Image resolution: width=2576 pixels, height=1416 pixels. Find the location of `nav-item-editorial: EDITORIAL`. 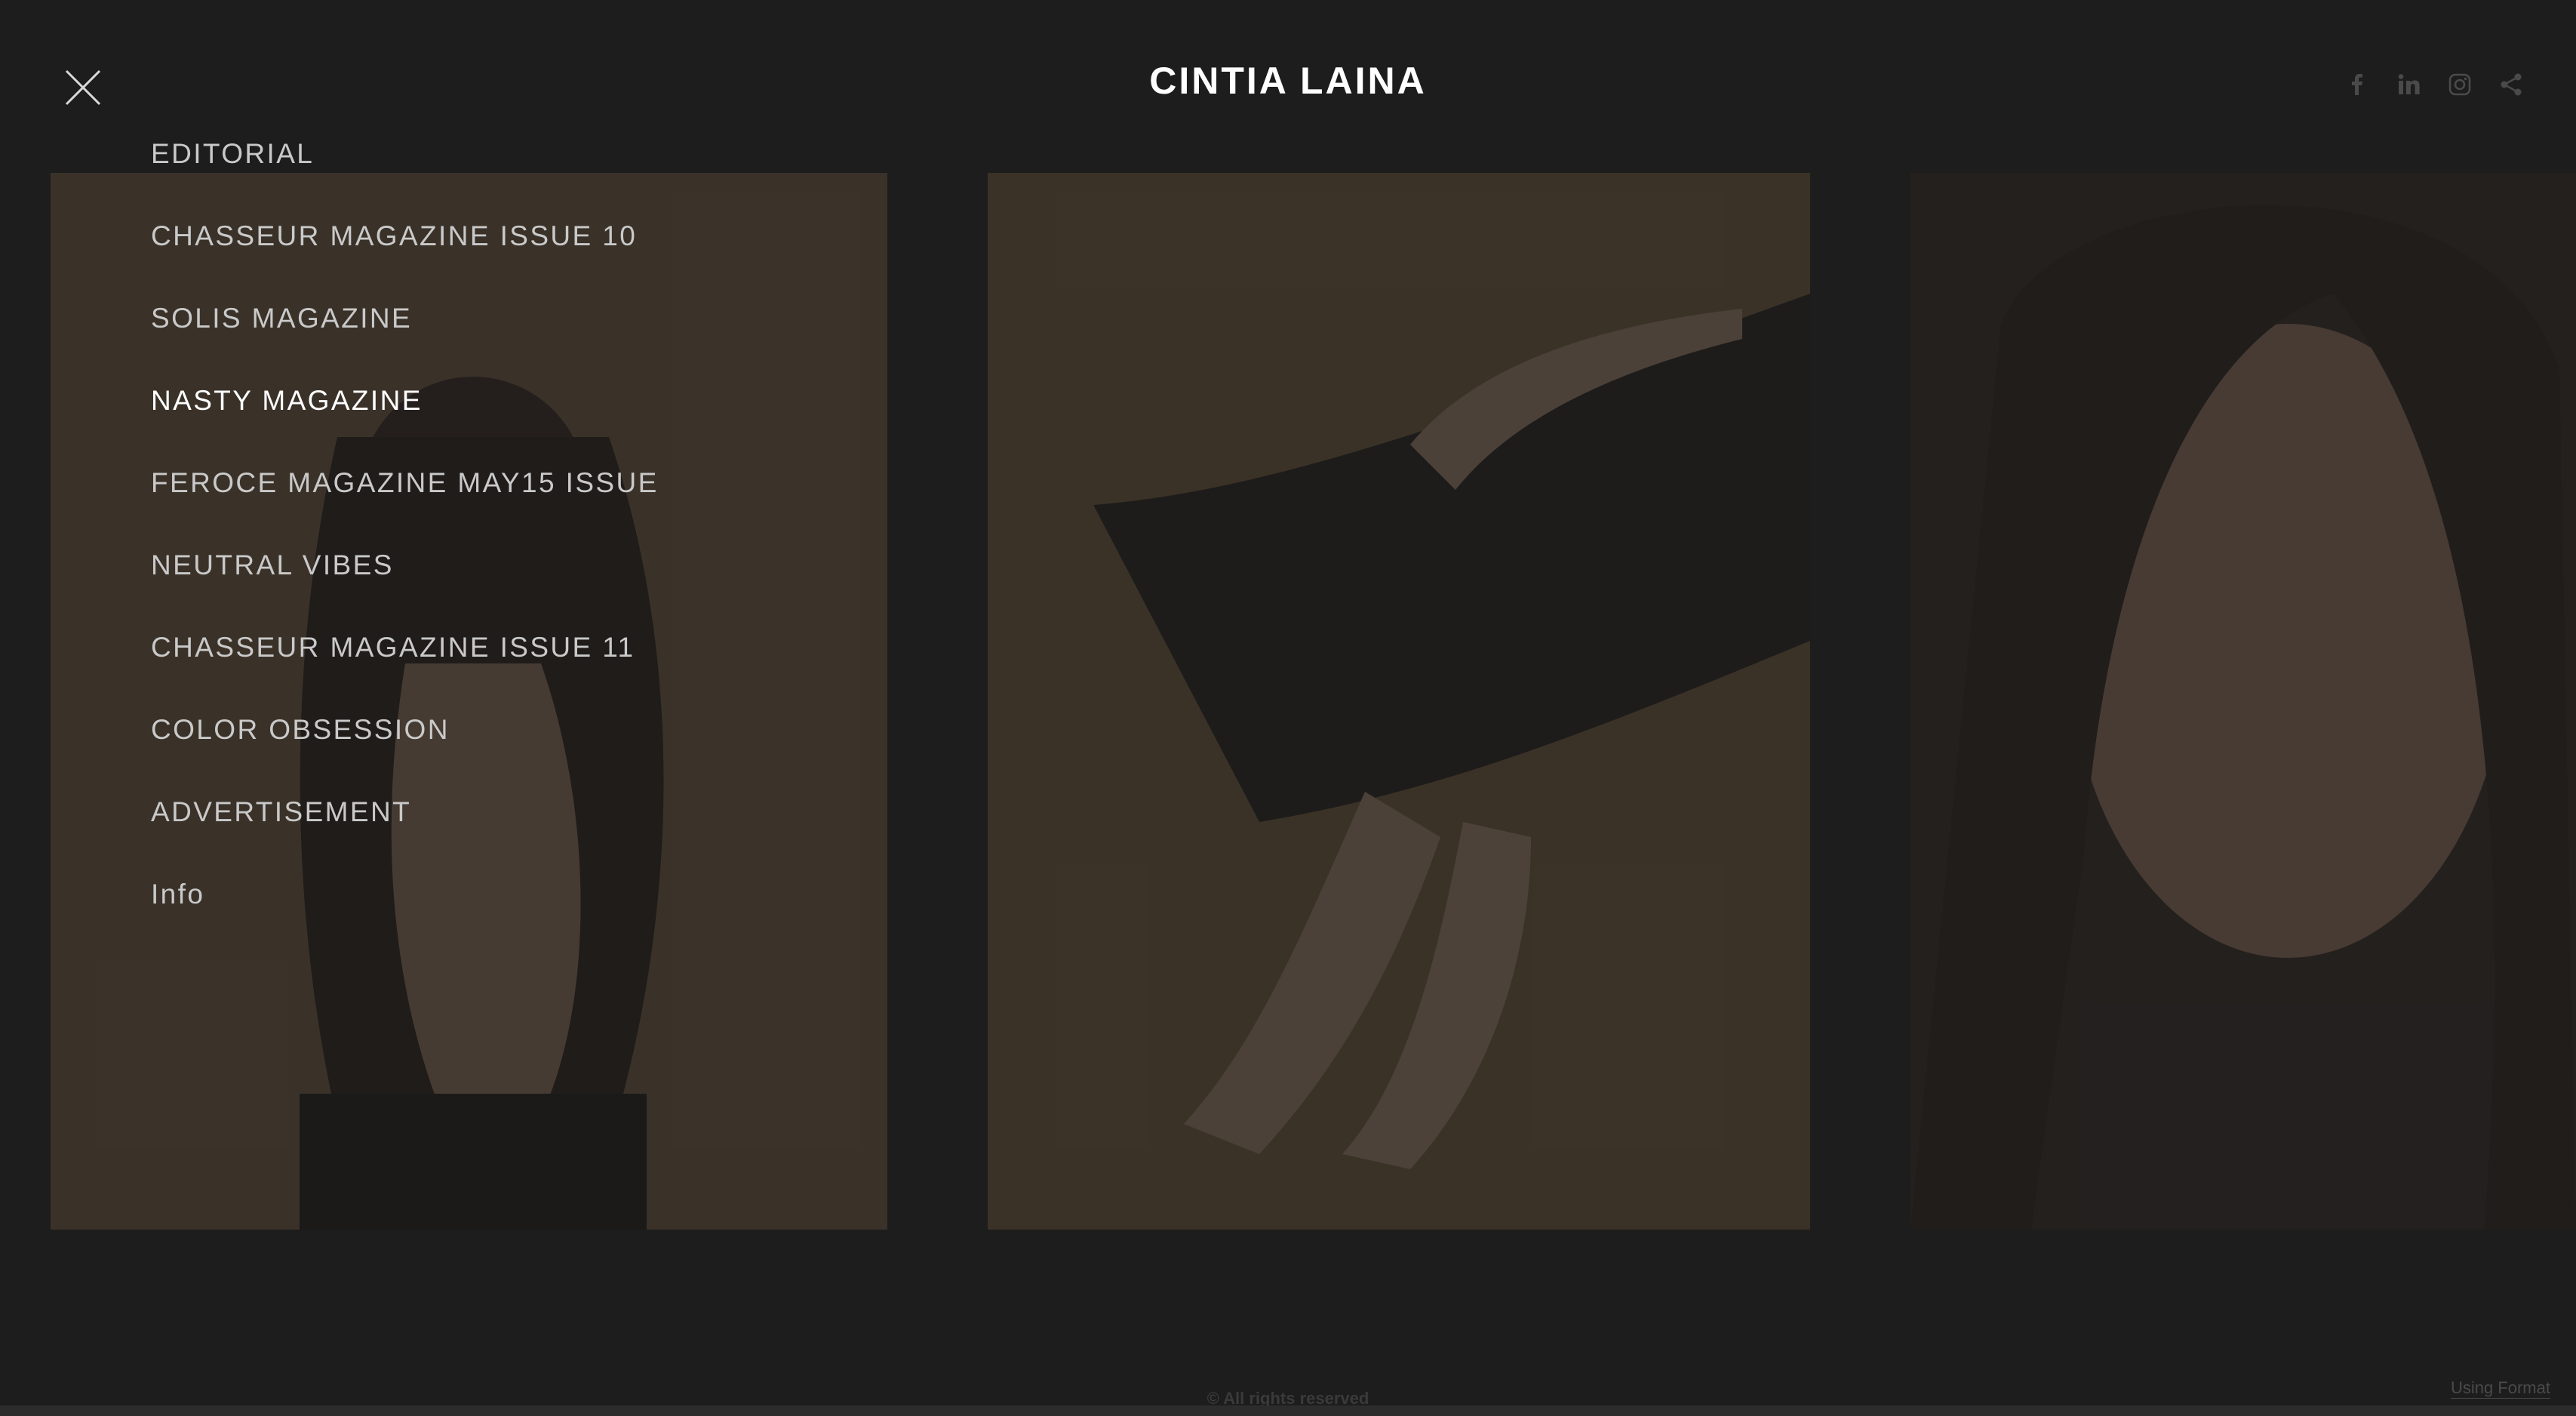

nav-item-editorial: EDITORIAL is located at coordinates (405, 175).